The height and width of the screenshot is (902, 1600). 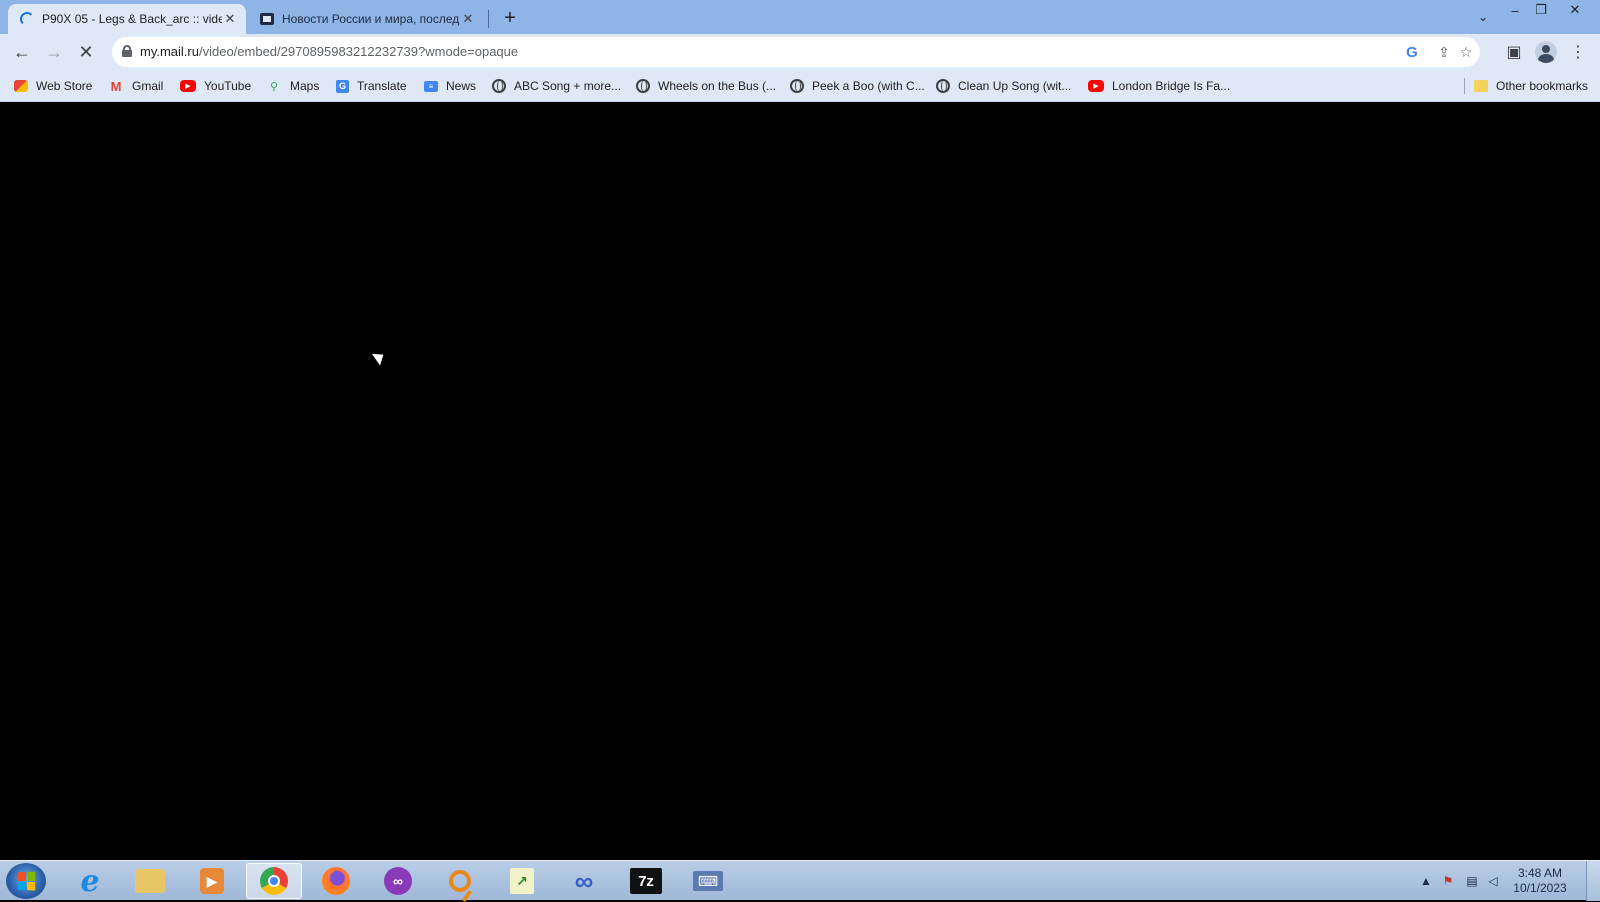 What do you see at coordinates (460, 881) in the screenshot?
I see `search-tool-icon` at bounding box center [460, 881].